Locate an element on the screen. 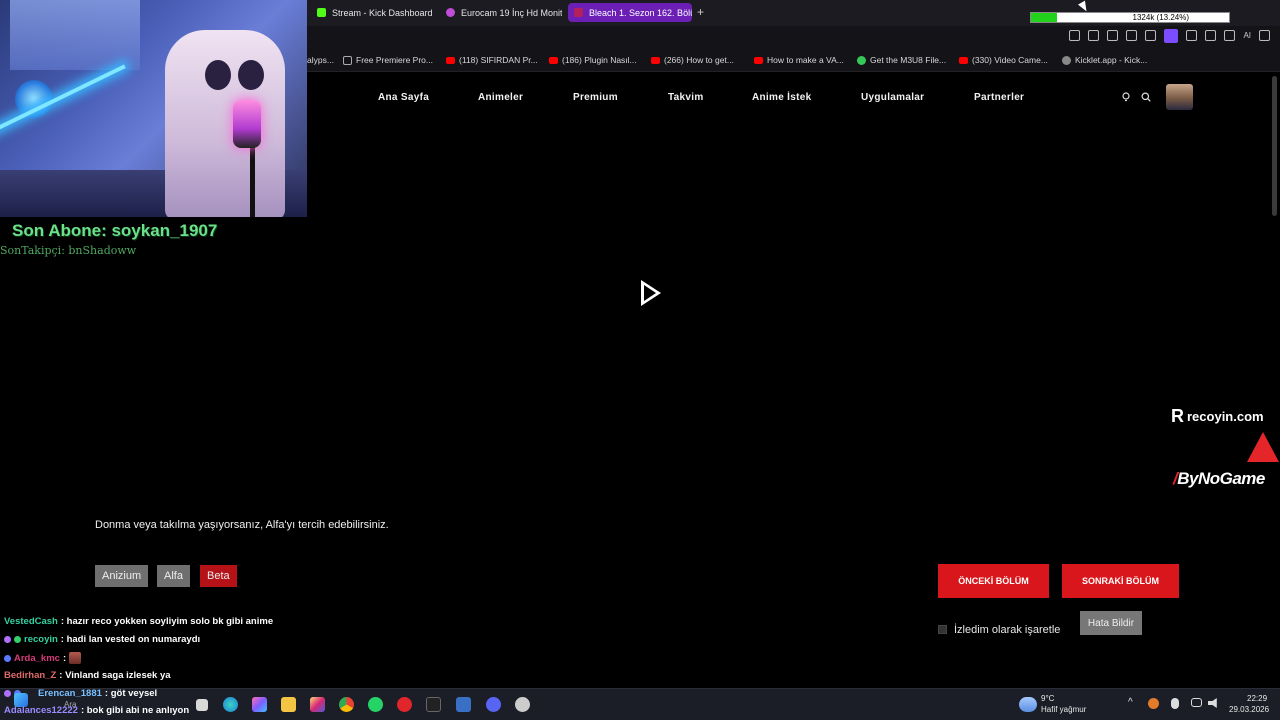  puzzle-icon is located at coordinates (1192, 35).